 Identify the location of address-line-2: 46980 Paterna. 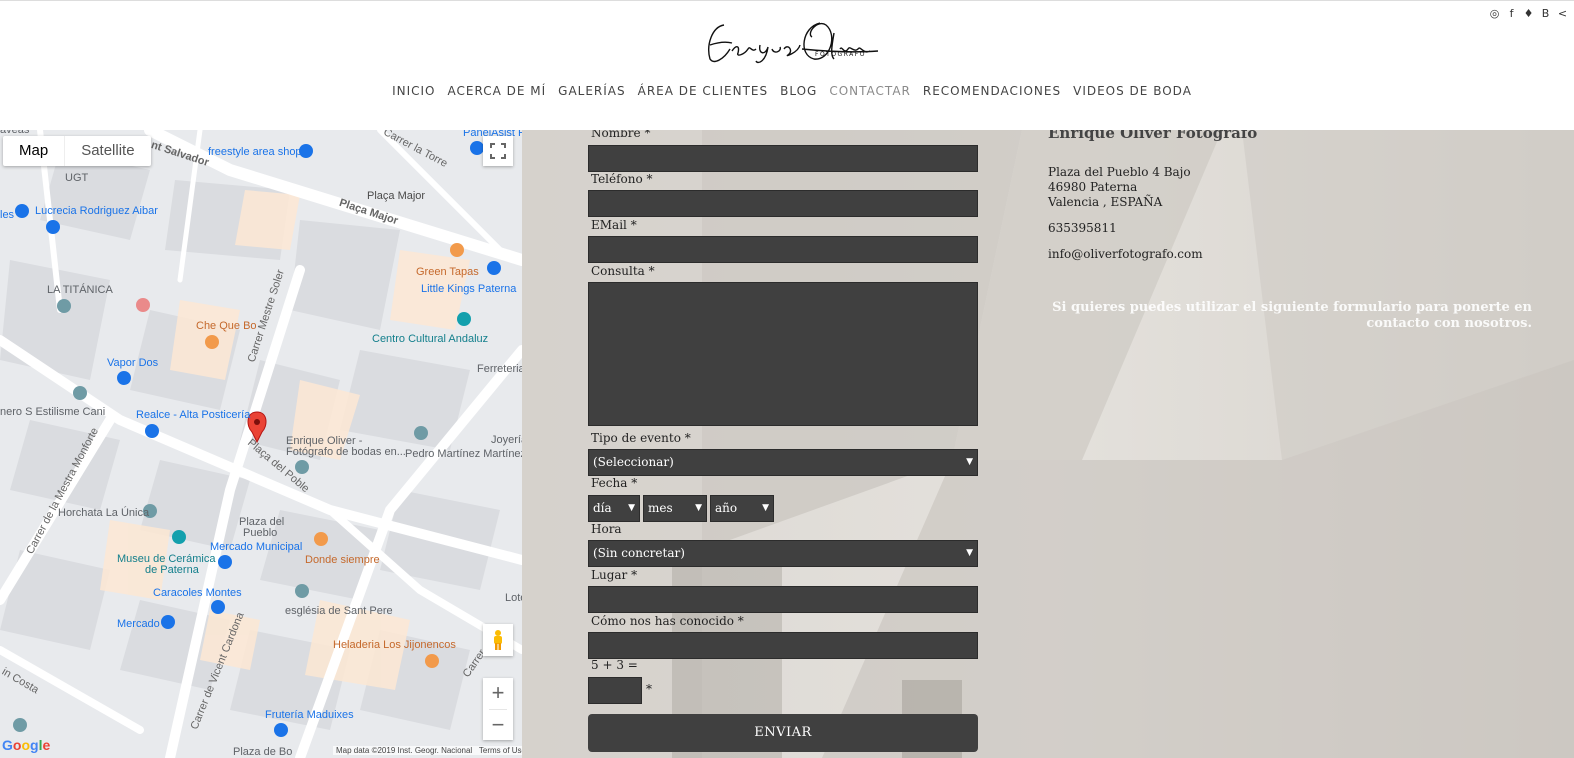
(1093, 187).